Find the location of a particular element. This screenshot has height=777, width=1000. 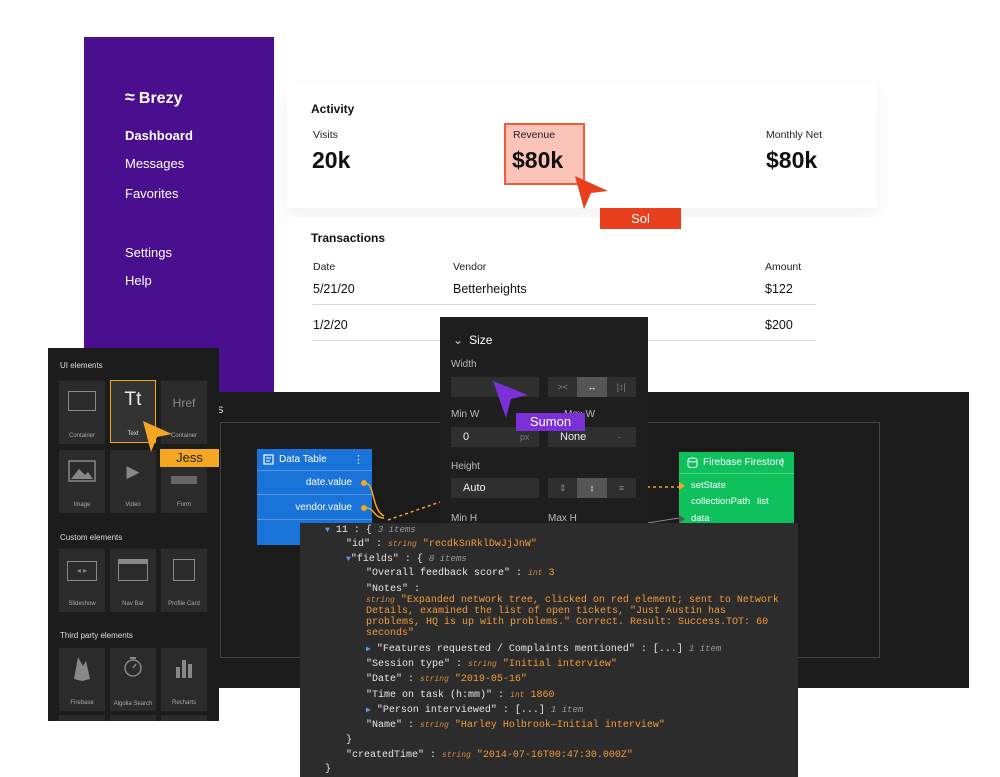

min-w-label: Min W is located at coordinates (465, 414).